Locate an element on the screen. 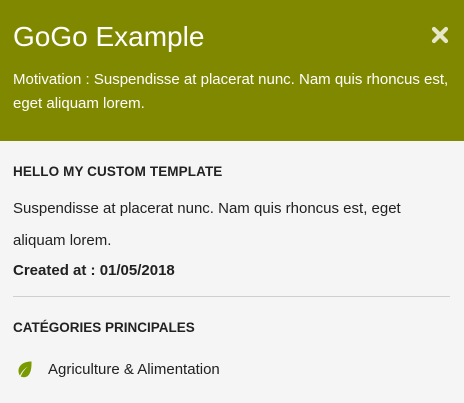 The width and height of the screenshot is (464, 403). leaf-icon is located at coordinates (25, 369).